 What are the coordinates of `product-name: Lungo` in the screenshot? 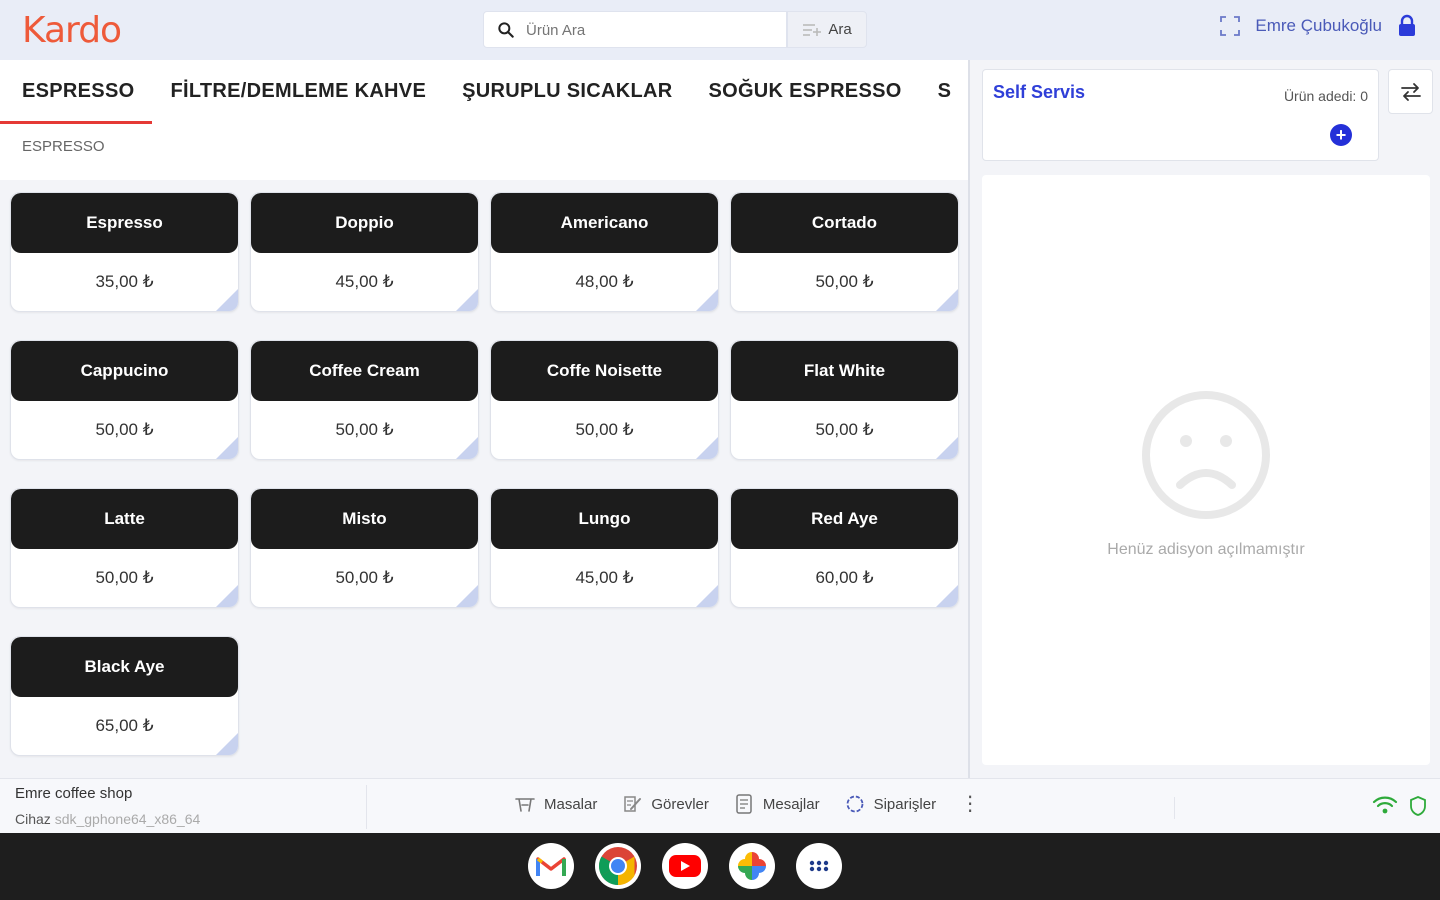 It's located at (604, 519).